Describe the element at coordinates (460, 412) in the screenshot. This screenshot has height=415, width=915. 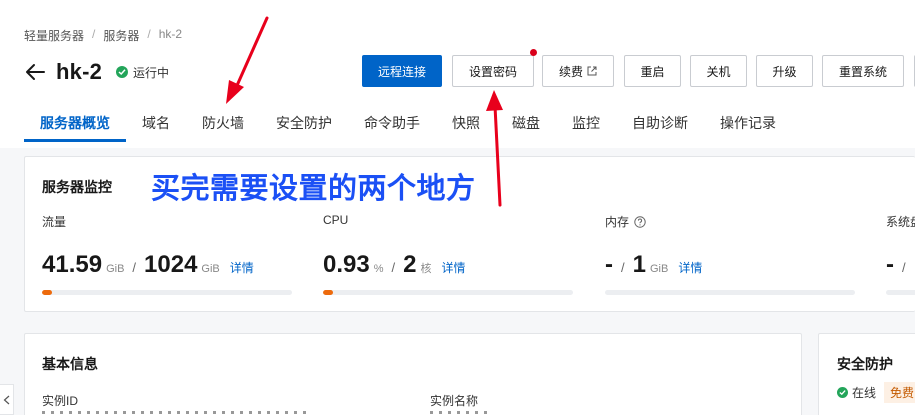
I see `redacted-instance-name` at that location.